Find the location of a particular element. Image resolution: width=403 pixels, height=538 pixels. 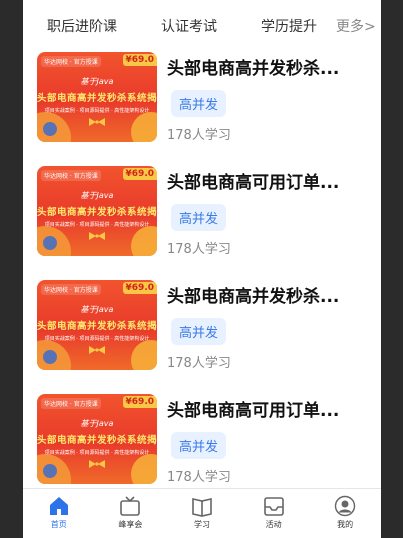

tab-career: 职后进阶课 is located at coordinates (82, 26).